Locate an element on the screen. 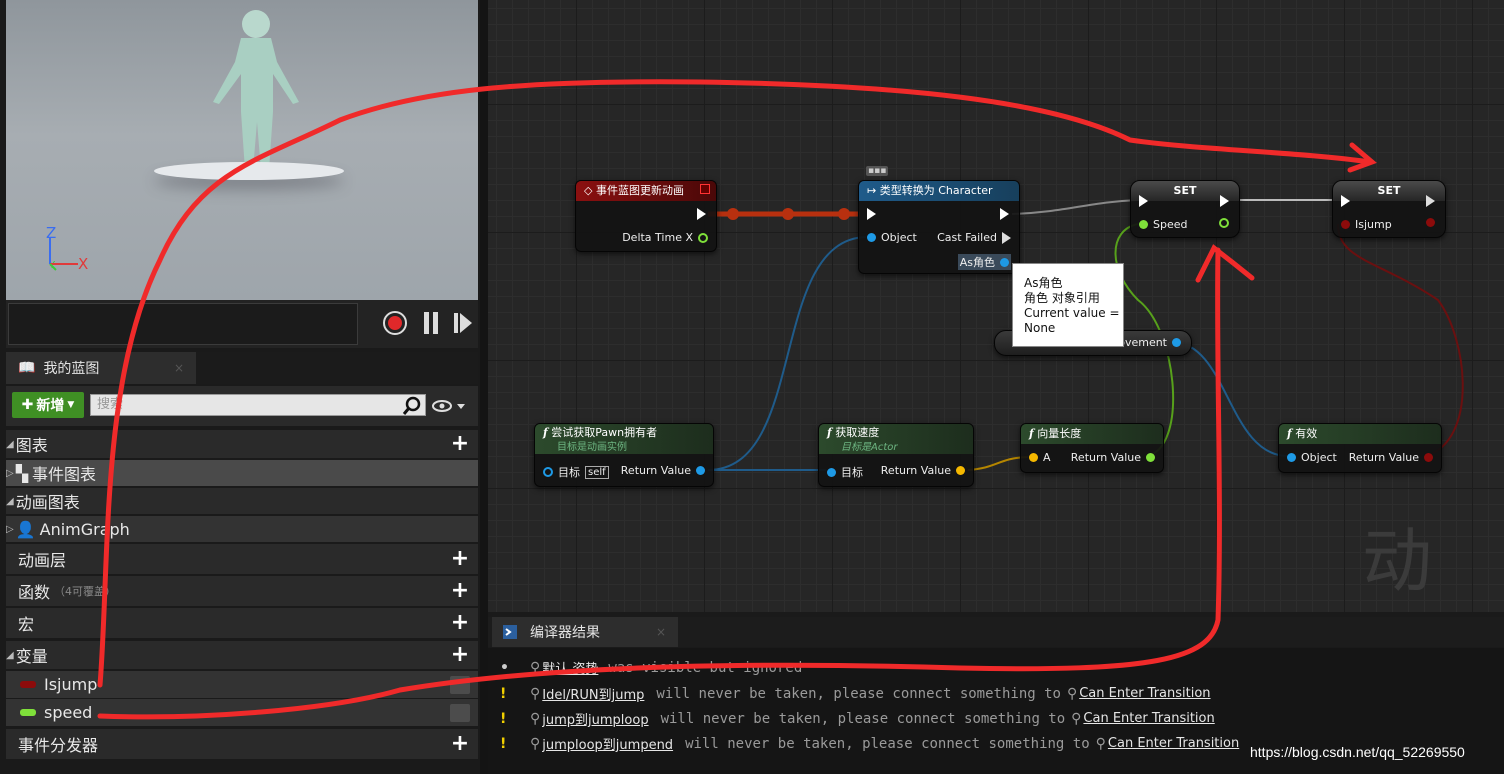 This screenshot has height=774, width=1504. object-pin-icon is located at coordinates (1176, 342).